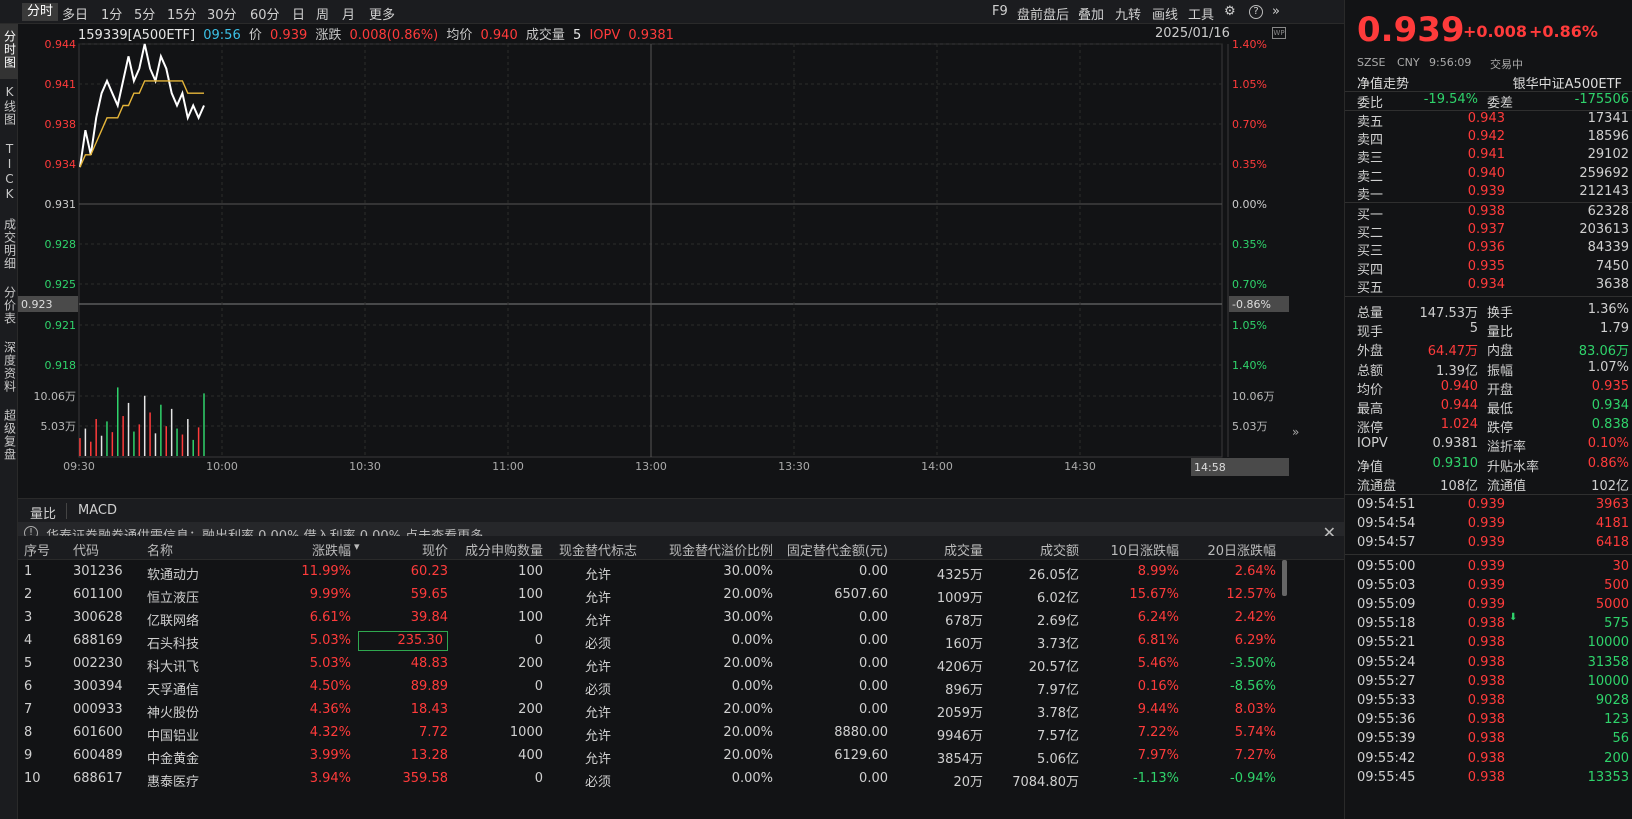 The height and width of the screenshot is (819, 1632). I want to click on tick-row-cell: 09:55:00, so click(1386, 566).